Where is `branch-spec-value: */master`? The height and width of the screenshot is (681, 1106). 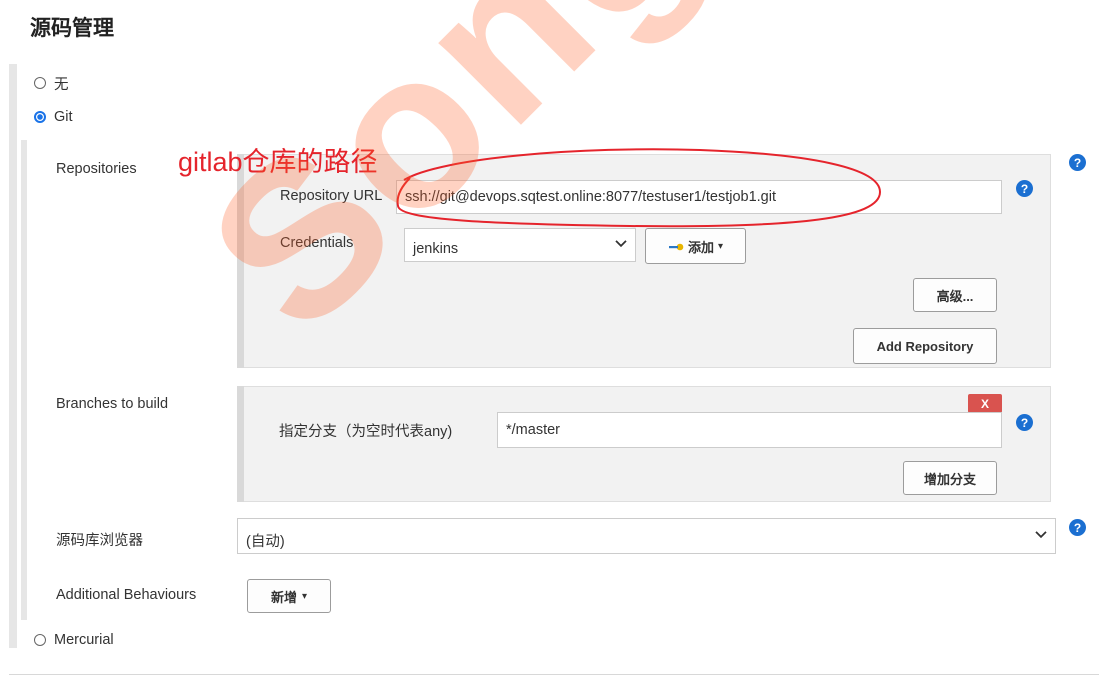 branch-spec-value: */master is located at coordinates (533, 430).